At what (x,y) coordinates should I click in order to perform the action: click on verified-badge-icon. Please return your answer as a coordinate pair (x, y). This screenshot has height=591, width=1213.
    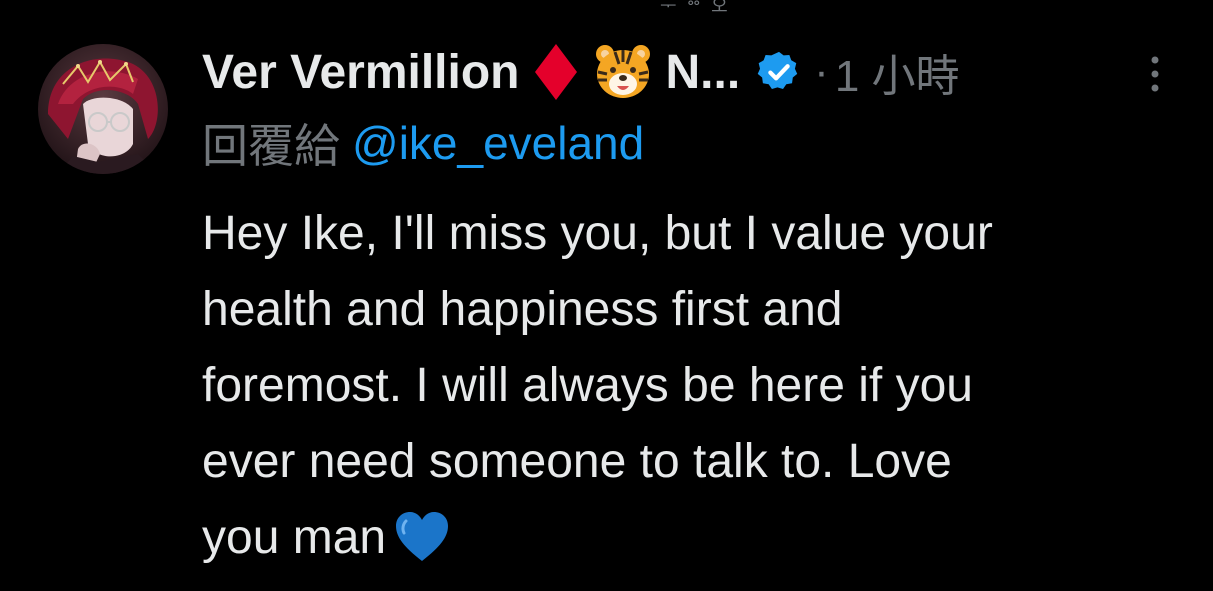
    Looking at the image, I should click on (779, 72).